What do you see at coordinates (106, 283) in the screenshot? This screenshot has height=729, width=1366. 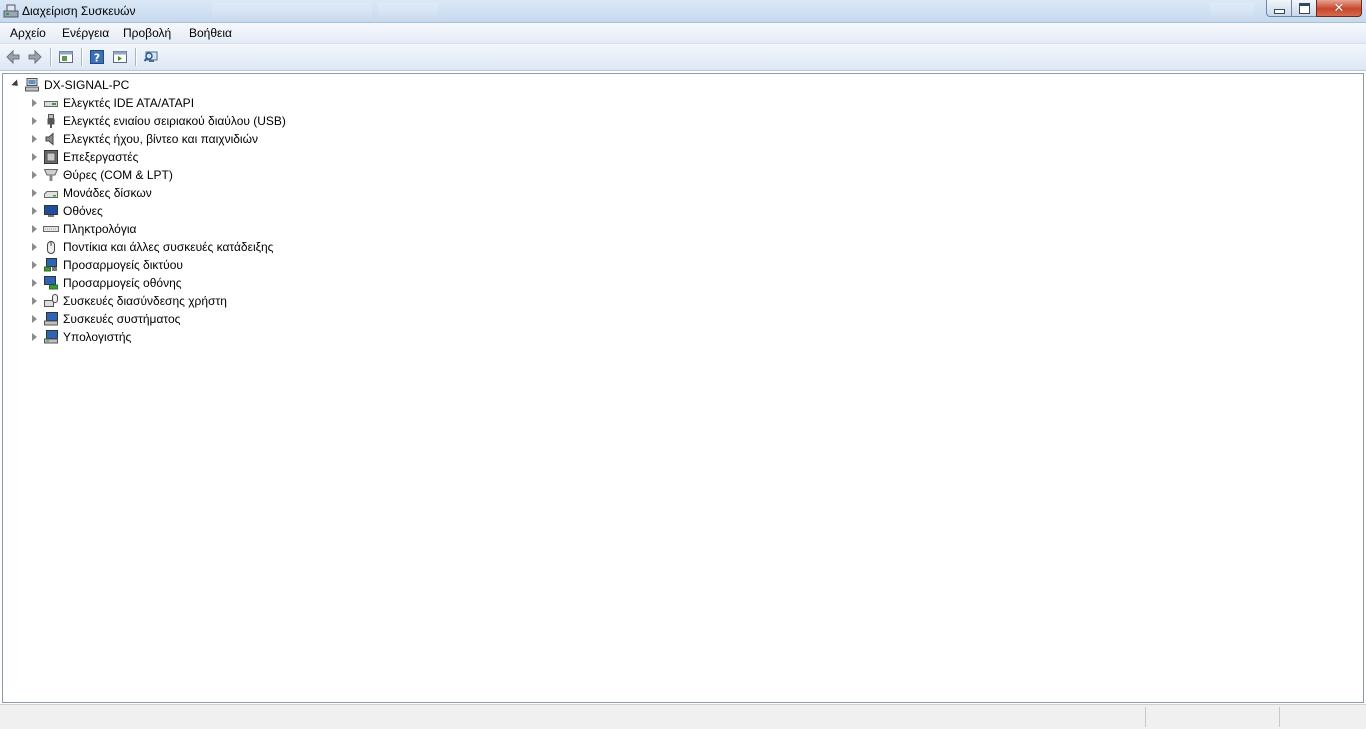 I see `category-display-adapters: Προσαρμογείς οθόνης` at bounding box center [106, 283].